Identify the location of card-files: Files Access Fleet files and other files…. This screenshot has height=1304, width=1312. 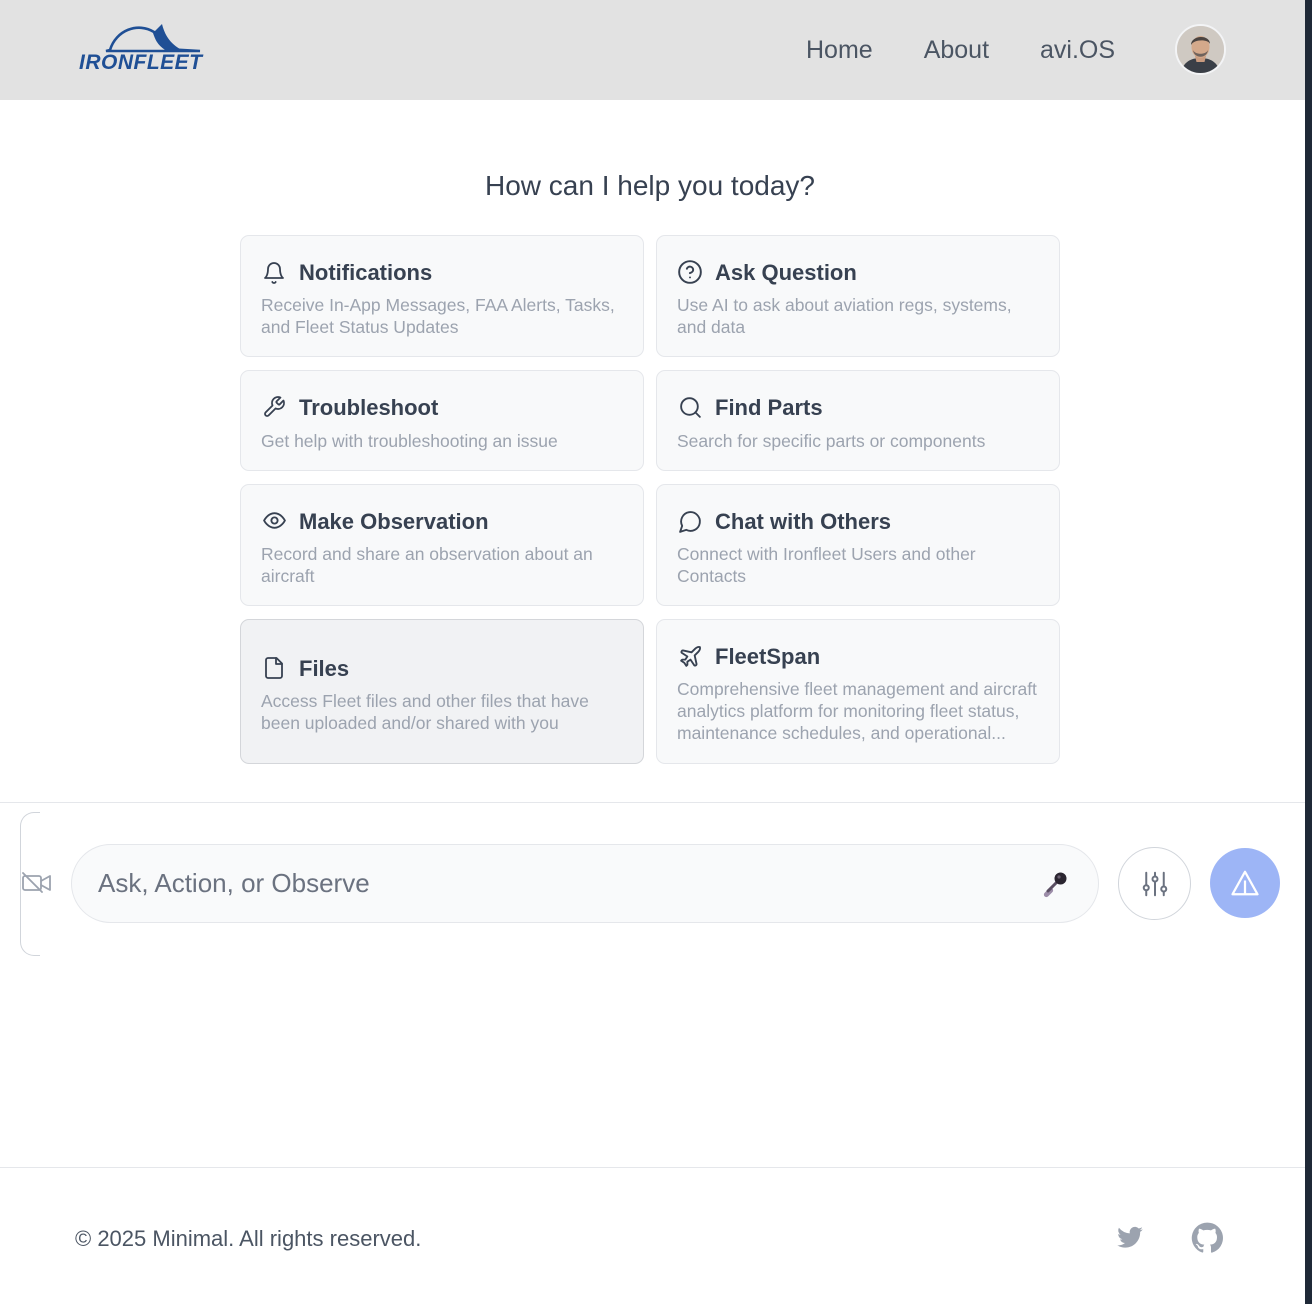
(442, 691).